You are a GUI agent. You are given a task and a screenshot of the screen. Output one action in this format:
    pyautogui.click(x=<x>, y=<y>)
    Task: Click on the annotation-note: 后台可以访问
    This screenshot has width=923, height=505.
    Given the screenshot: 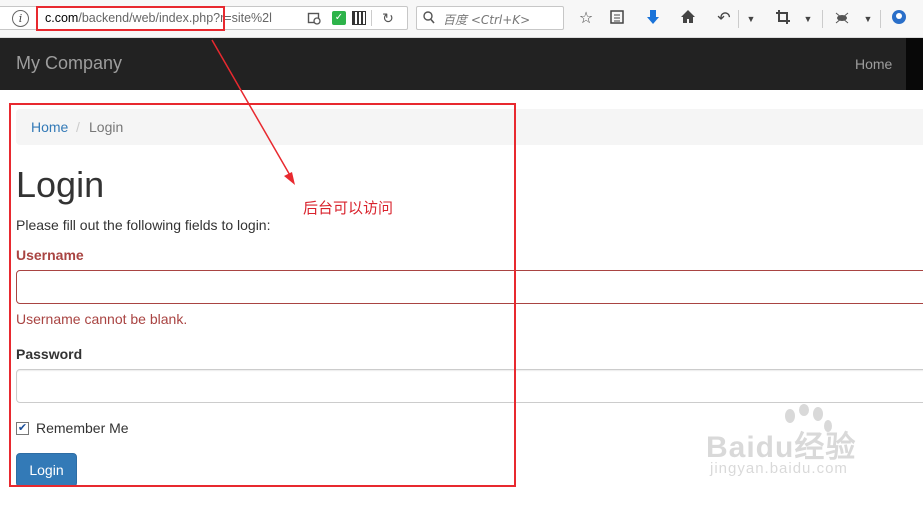 What is the action you would take?
    pyautogui.click(x=348, y=208)
    